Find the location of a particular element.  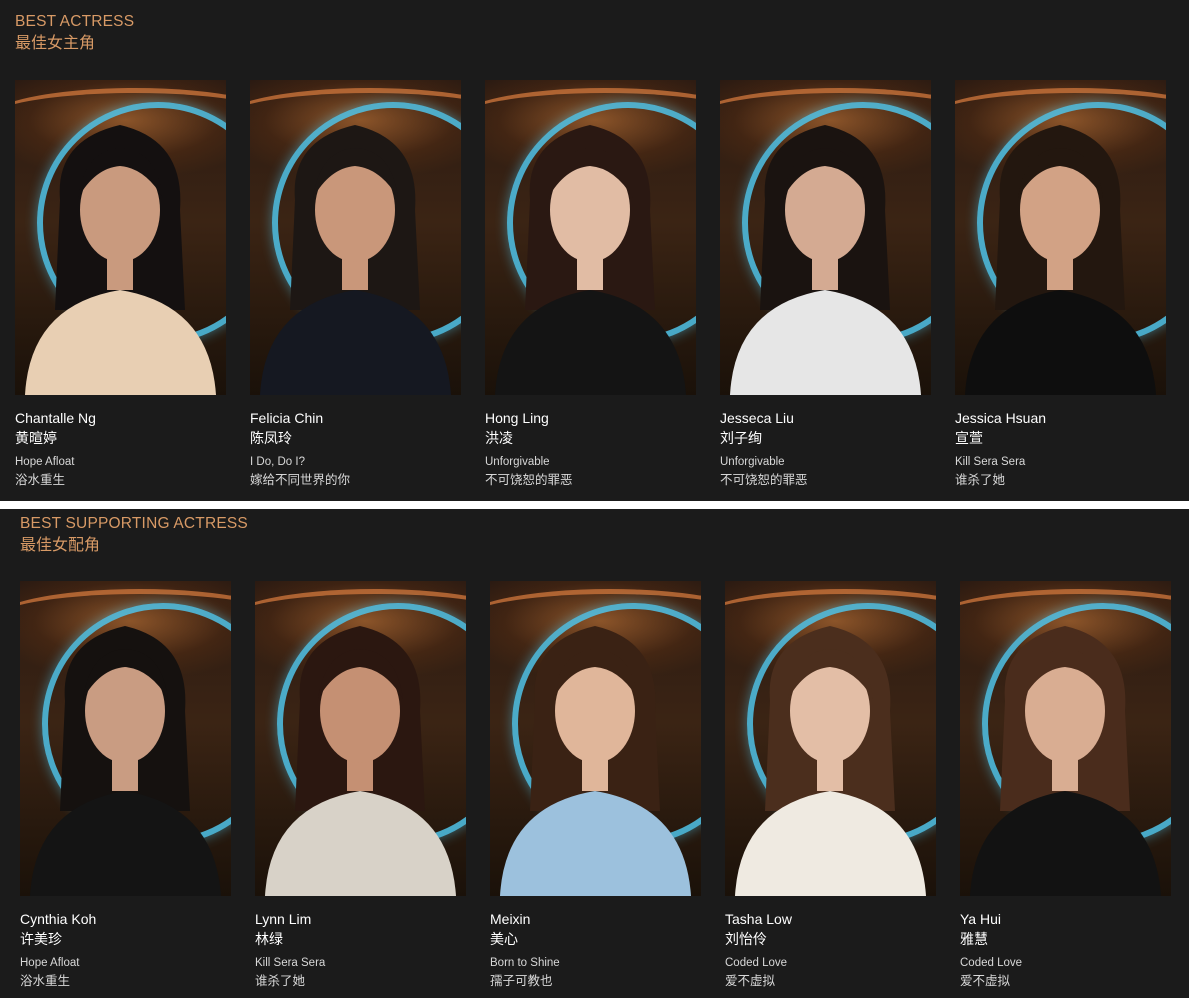

film-title-zh: 嫁给不同世界的你 is located at coordinates (300, 479).